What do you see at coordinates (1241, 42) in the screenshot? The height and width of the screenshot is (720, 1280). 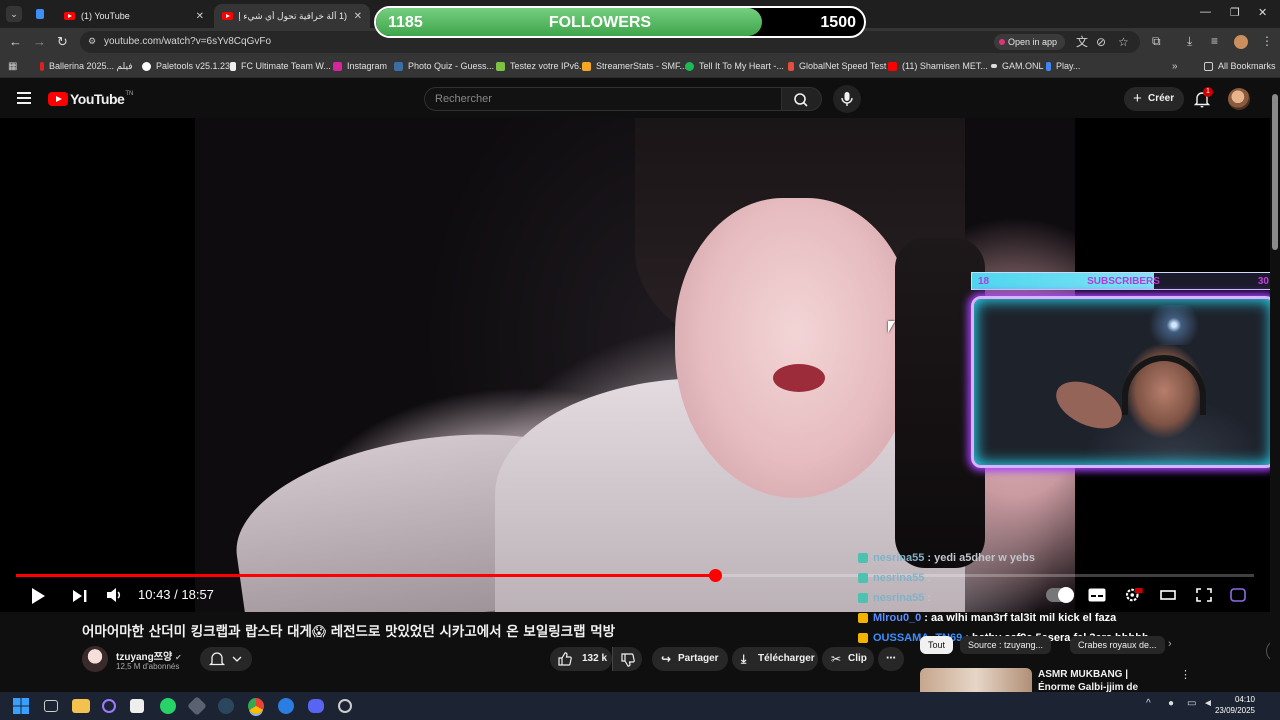 I see `profile-avatar` at bounding box center [1241, 42].